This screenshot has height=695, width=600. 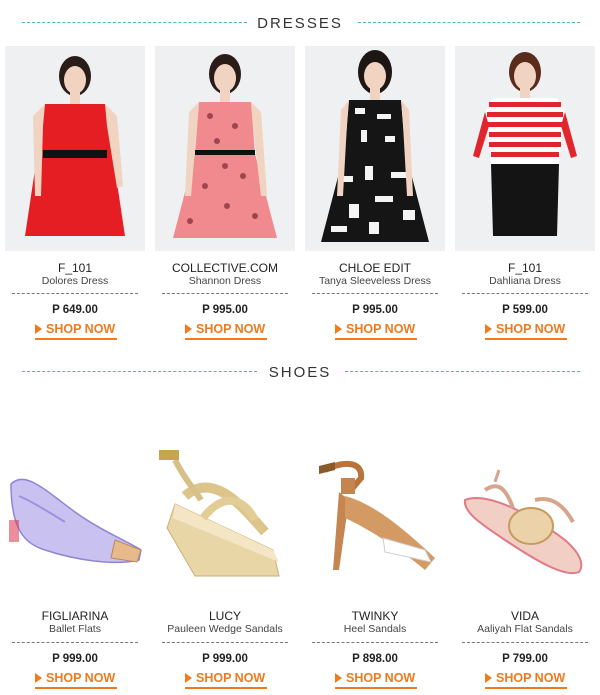 What do you see at coordinates (75, 629) in the screenshot?
I see `product-name: Ballet Flats` at bounding box center [75, 629].